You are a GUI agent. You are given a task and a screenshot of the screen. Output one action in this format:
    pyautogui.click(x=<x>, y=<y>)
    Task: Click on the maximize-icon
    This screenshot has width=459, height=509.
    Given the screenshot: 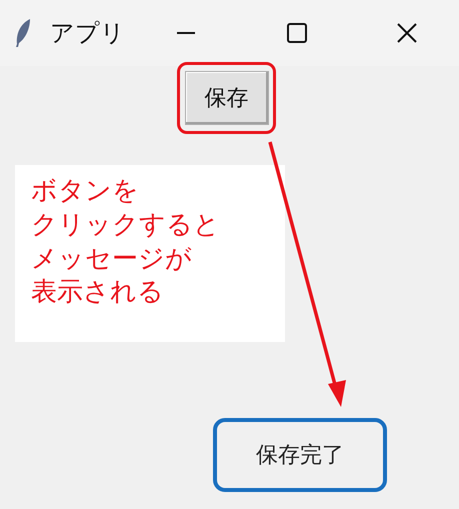 What is the action you would take?
    pyautogui.click(x=297, y=33)
    